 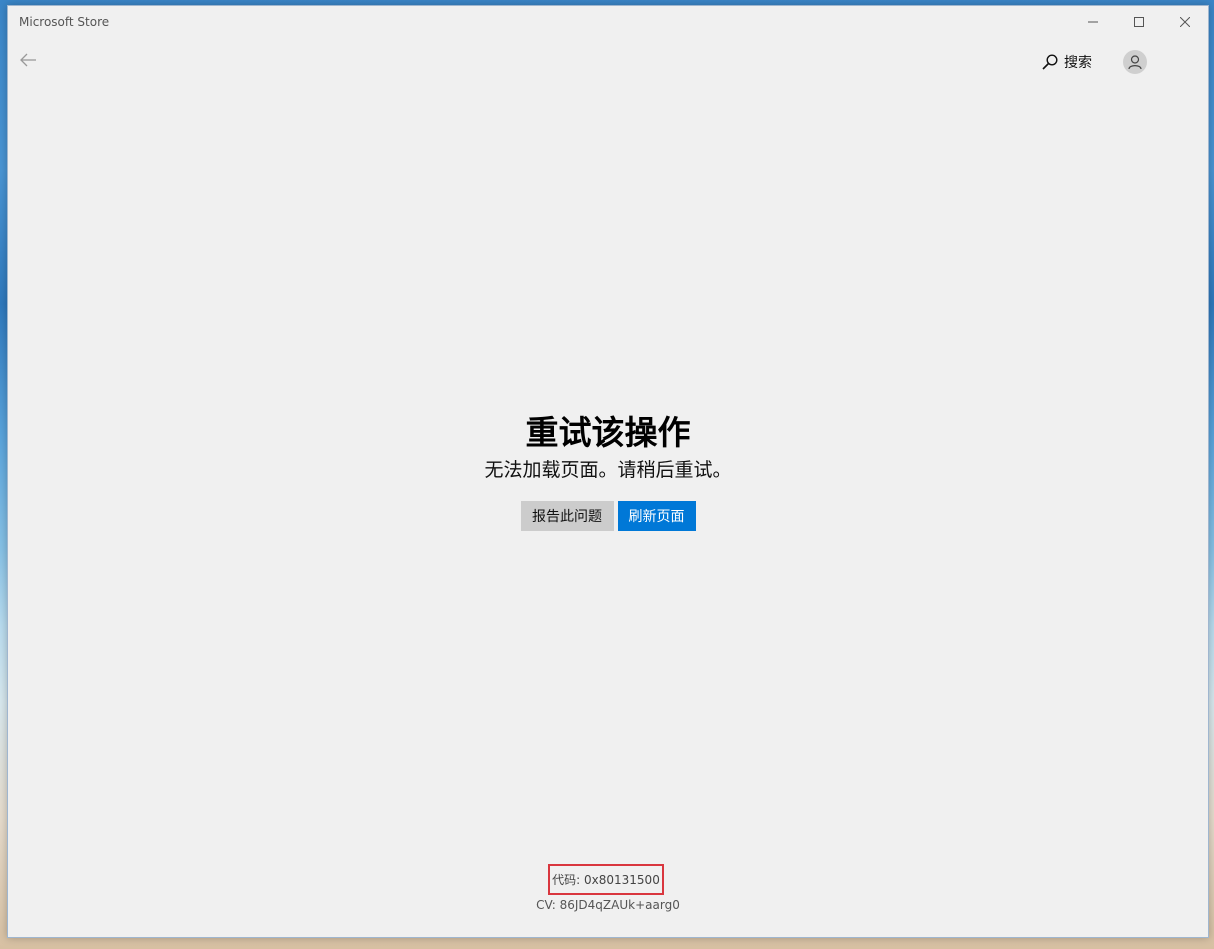 I want to click on close-icon, so click(x=1185, y=22).